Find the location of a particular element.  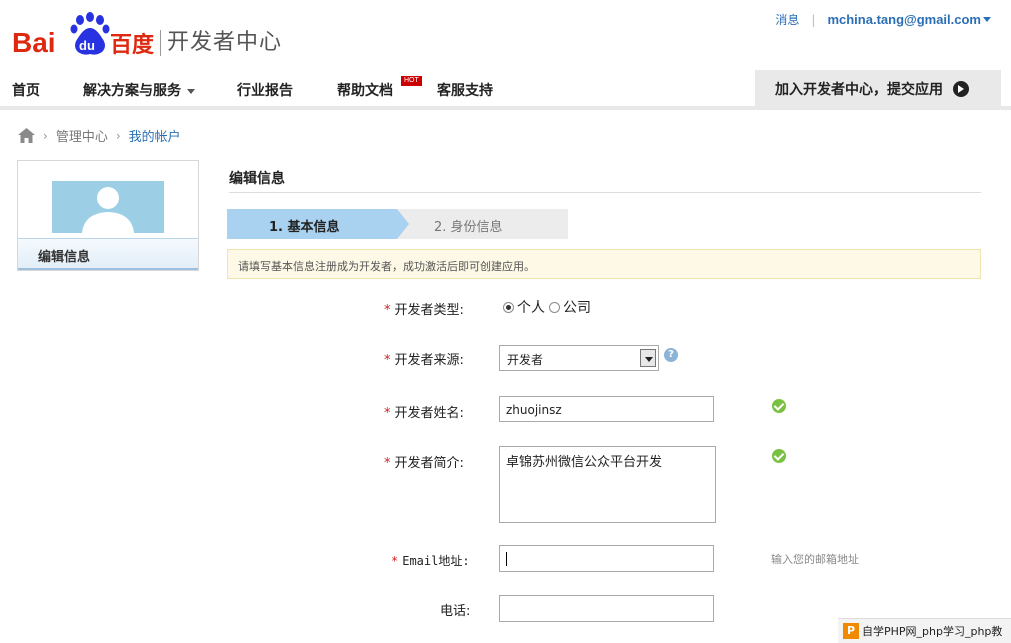

developer-name-input: zhuojinsz is located at coordinates (606, 409).